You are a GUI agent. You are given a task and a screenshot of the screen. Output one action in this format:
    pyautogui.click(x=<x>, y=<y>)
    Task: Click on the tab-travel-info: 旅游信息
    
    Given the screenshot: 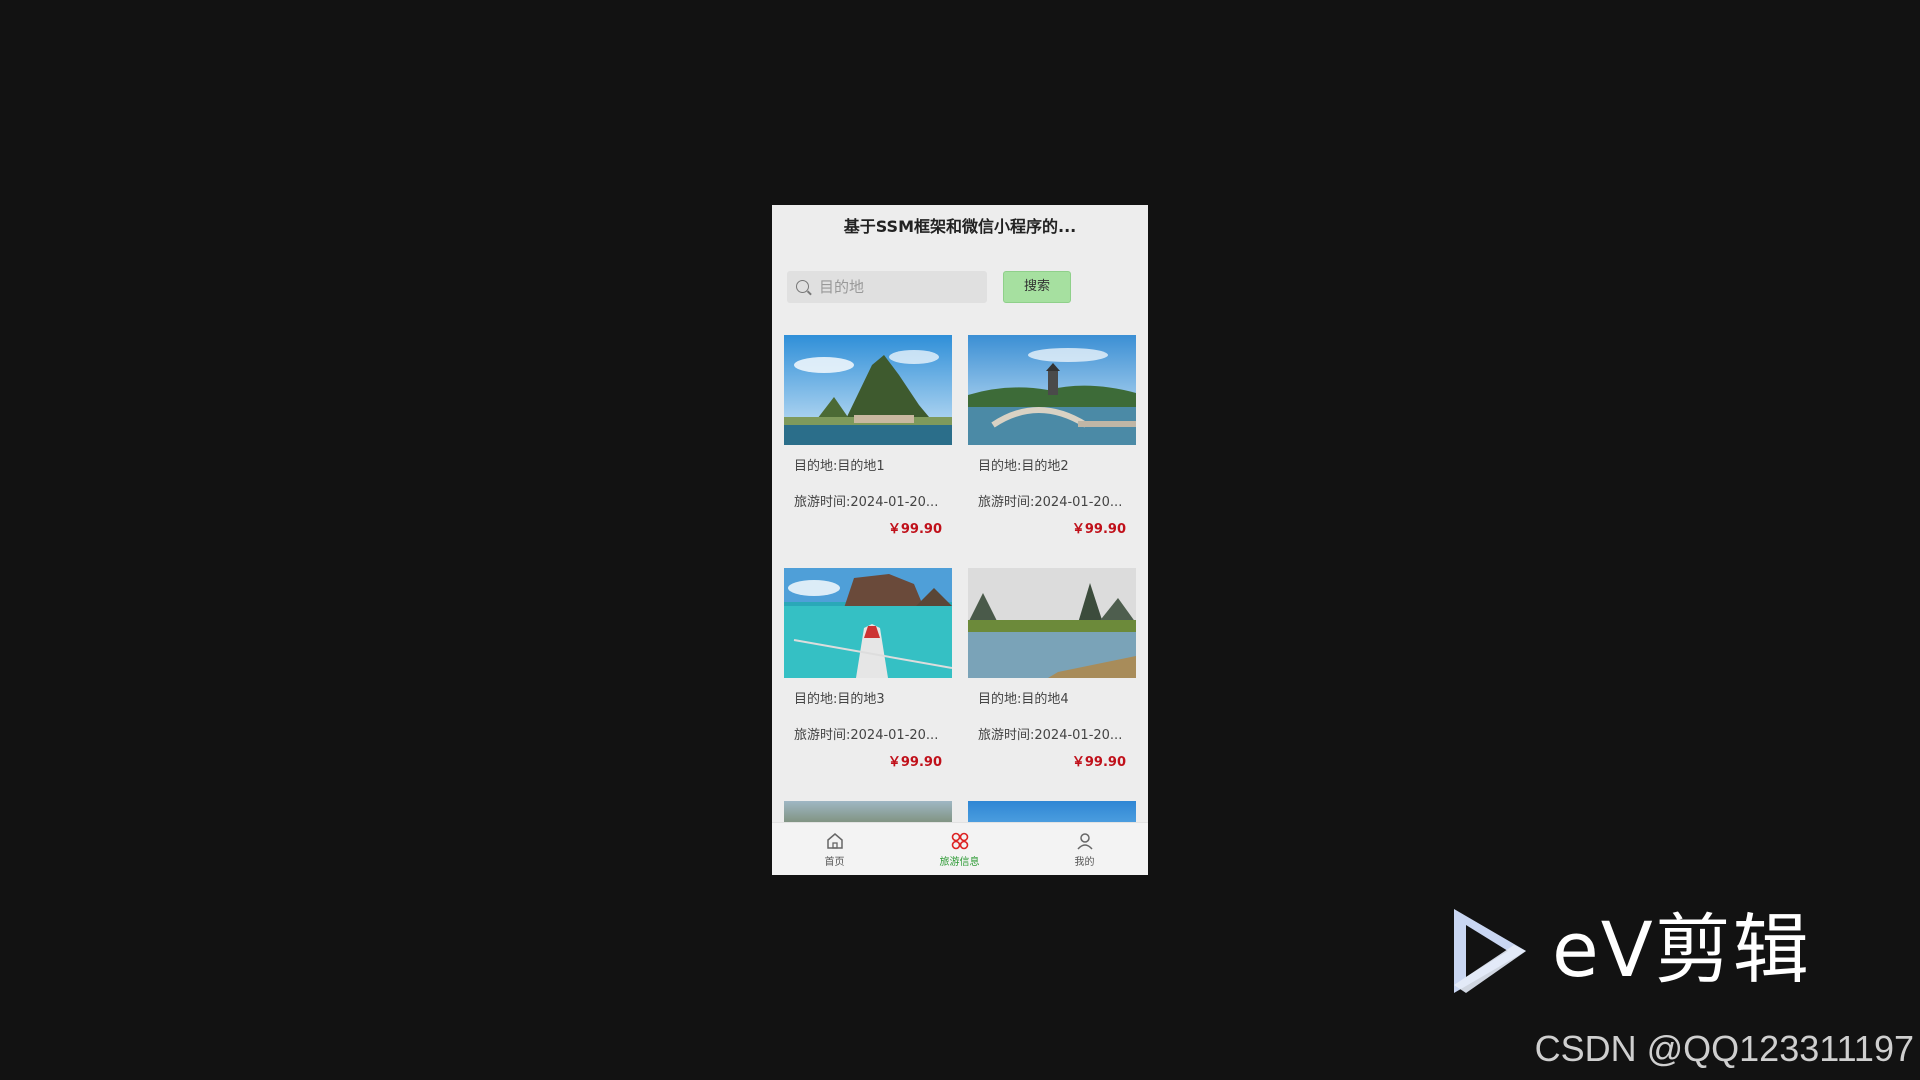 What is the action you would take?
    pyautogui.click(x=959, y=849)
    